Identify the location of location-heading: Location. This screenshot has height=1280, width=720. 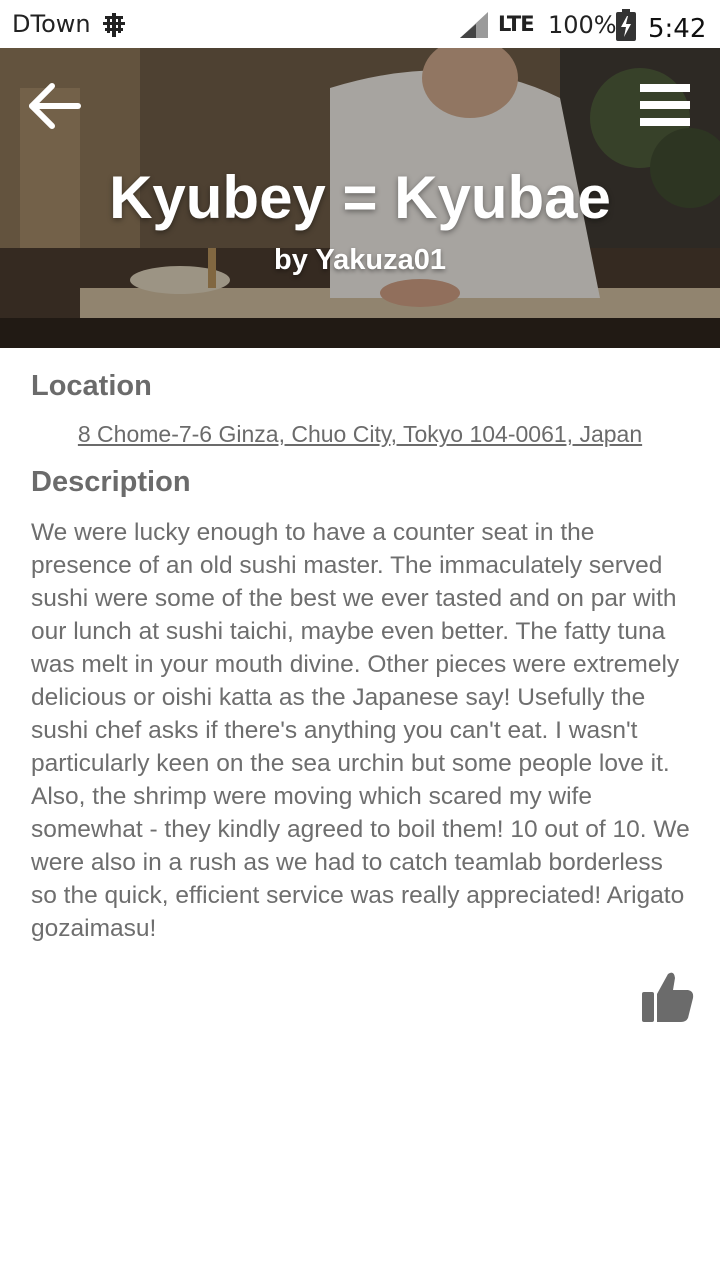
(91, 386).